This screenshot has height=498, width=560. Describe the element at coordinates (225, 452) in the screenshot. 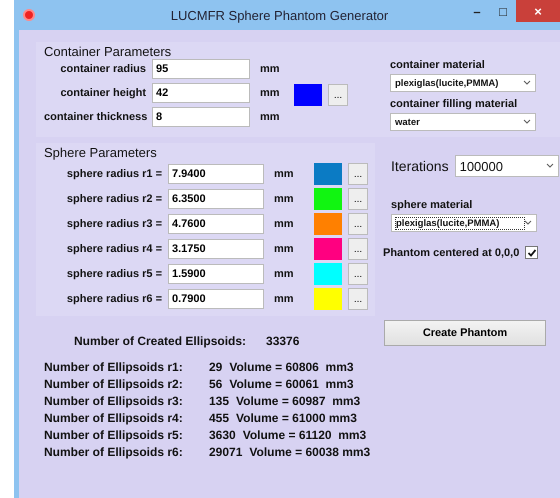

I see `result-count: 29071` at that location.